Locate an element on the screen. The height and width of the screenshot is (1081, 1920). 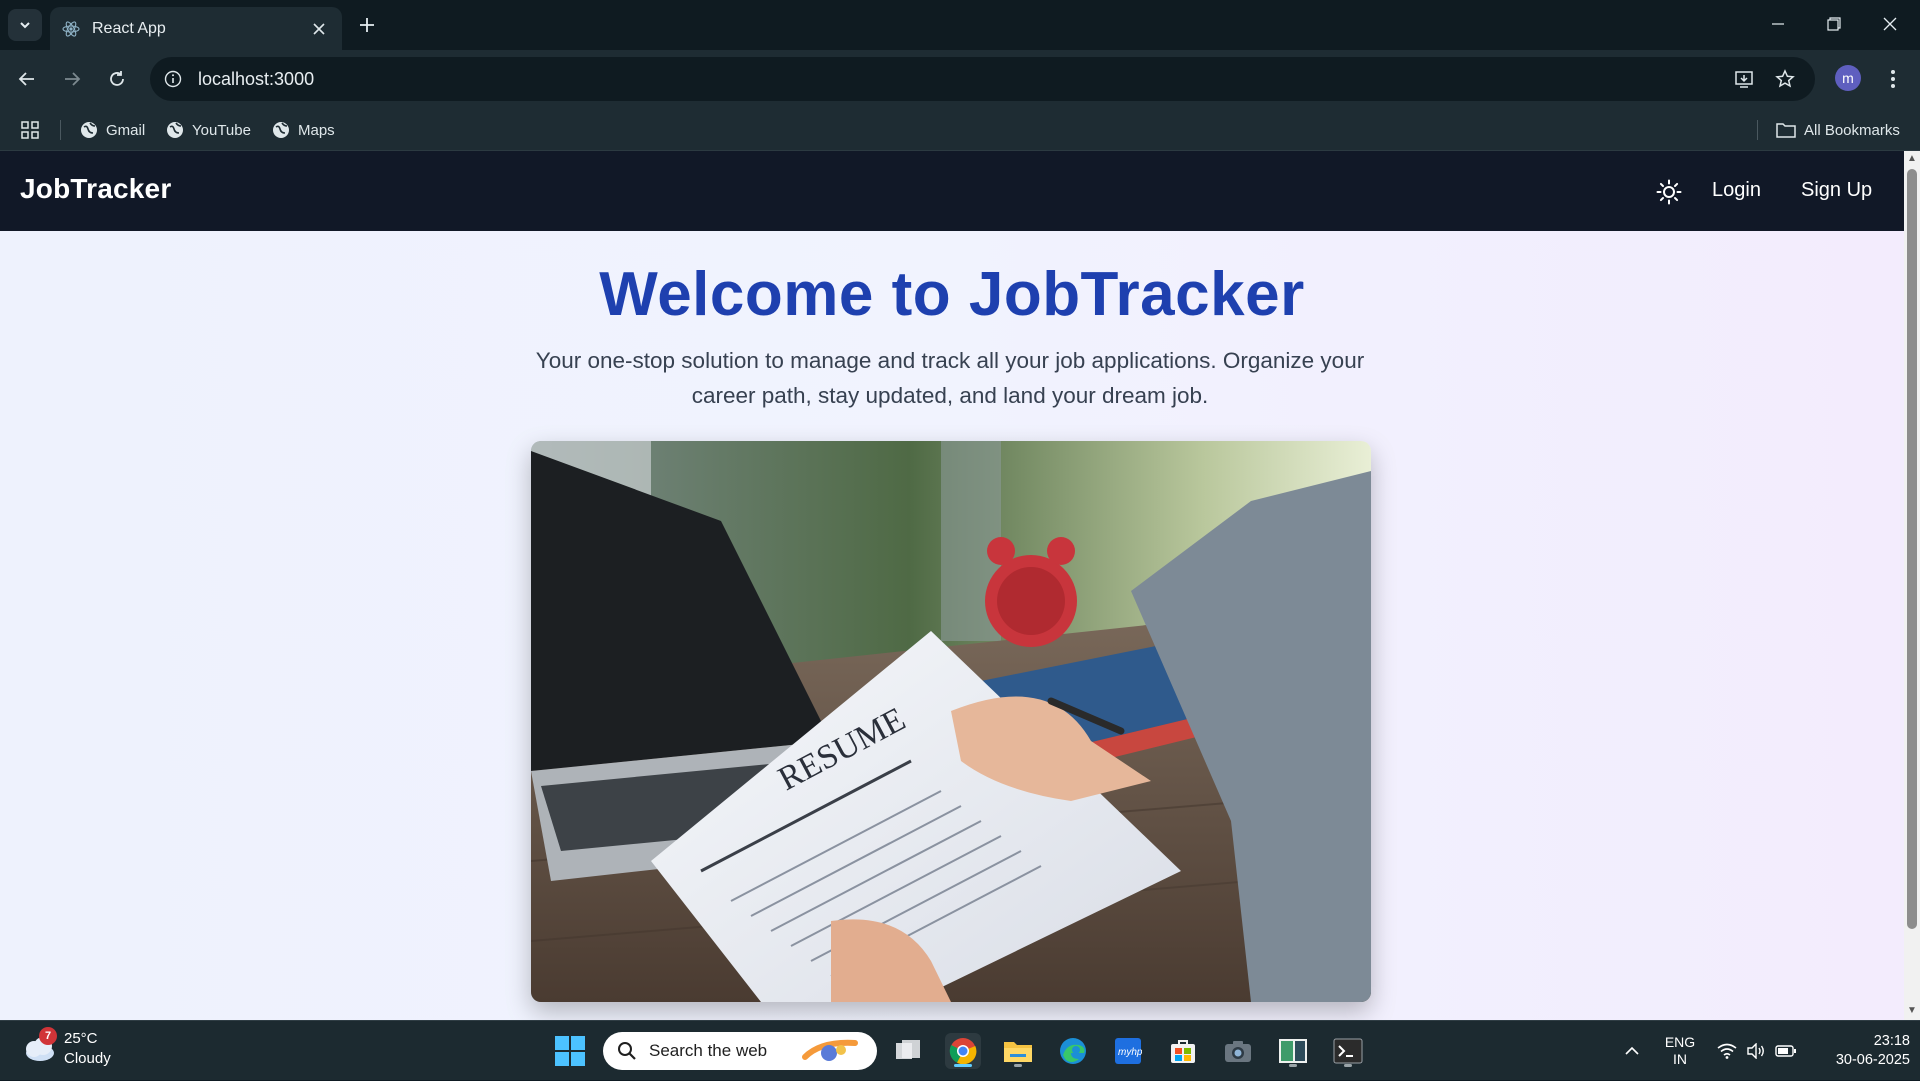
bookmark-label: YouTube is located at coordinates (221, 130).